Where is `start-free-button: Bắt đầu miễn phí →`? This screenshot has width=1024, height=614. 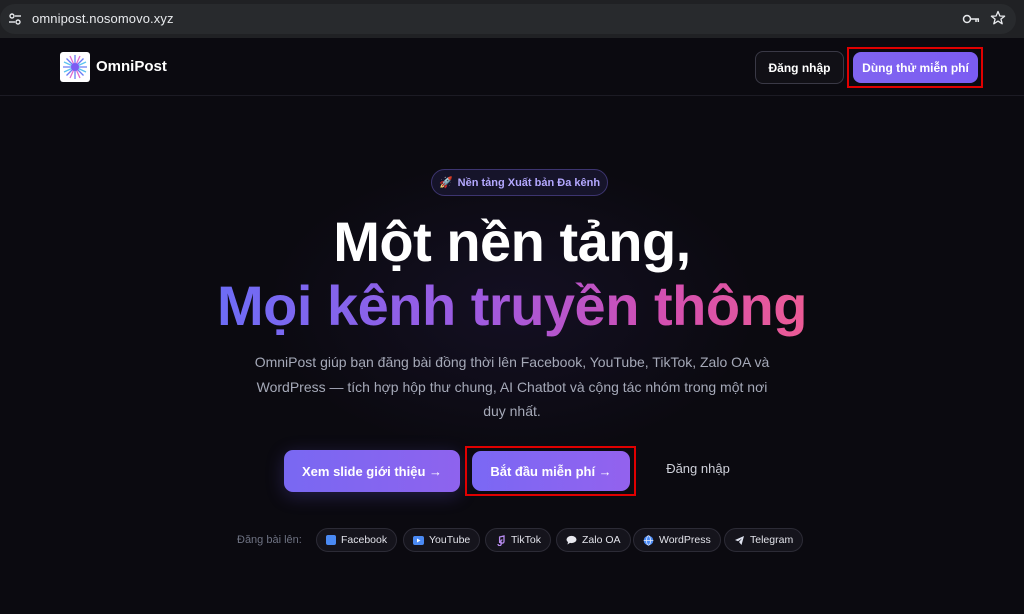
start-free-button: Bắt đầu miễn phí → is located at coordinates (551, 471).